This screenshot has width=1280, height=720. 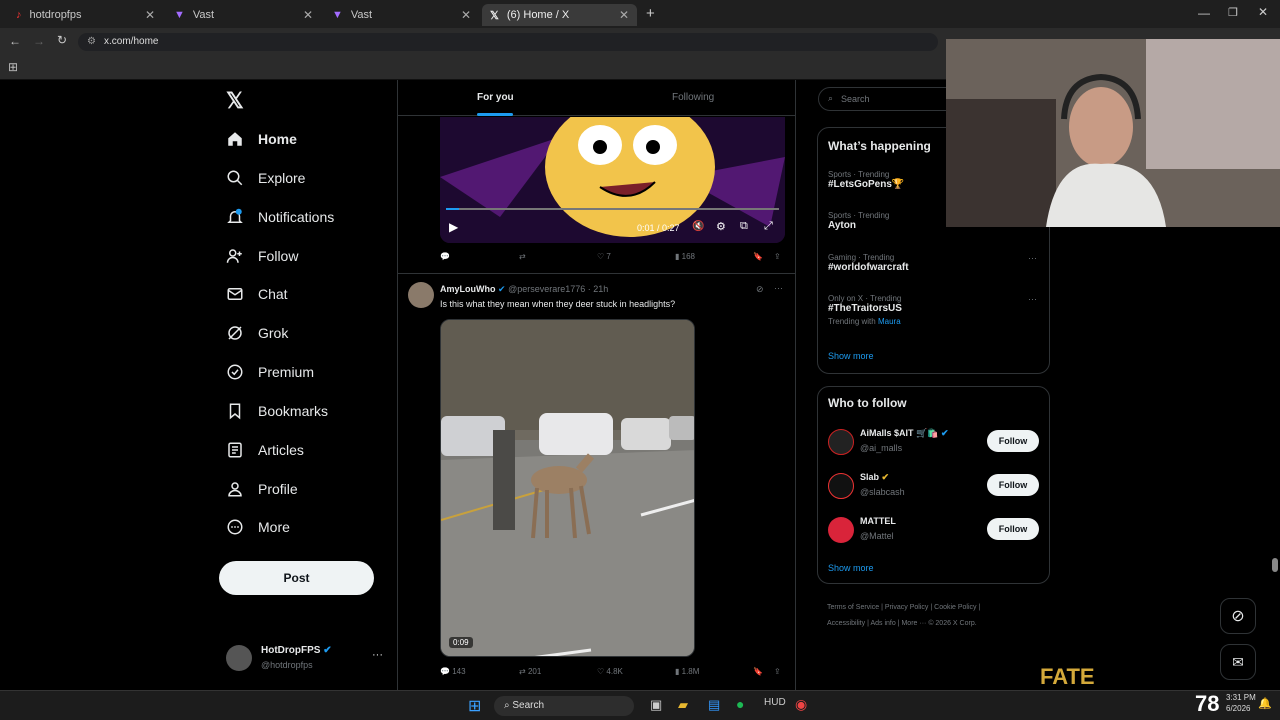 What do you see at coordinates (243, 15) in the screenshot?
I see `browser-tab-vast-1: ▼ Vast ✕` at bounding box center [243, 15].